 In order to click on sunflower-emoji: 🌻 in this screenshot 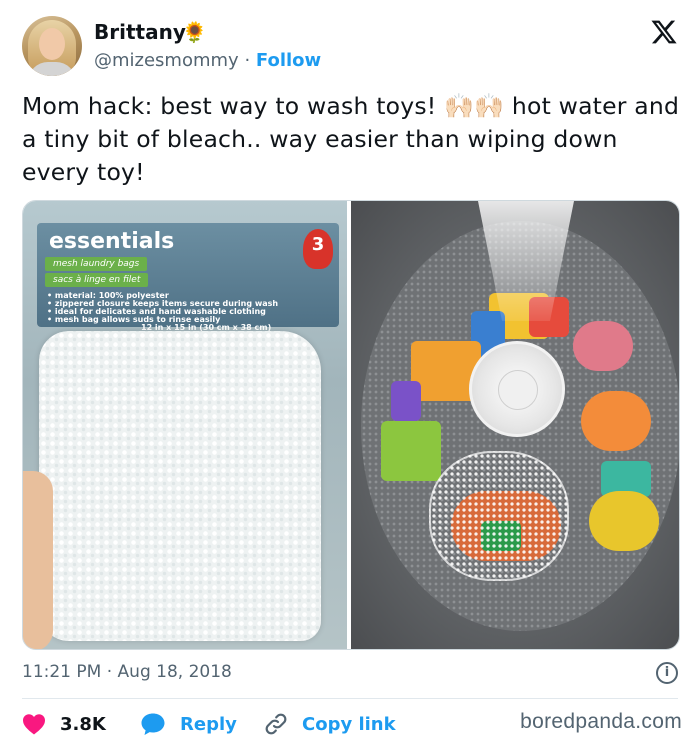, I will do `click(194, 32)`.